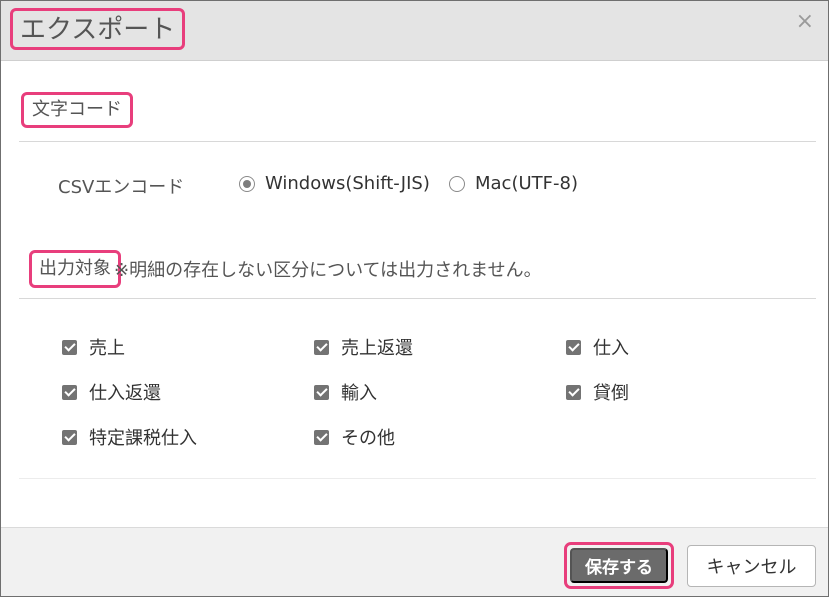 The height and width of the screenshot is (597, 829). Describe the element at coordinates (751, 566) in the screenshot. I see `cancel-button: キャンセル` at that location.